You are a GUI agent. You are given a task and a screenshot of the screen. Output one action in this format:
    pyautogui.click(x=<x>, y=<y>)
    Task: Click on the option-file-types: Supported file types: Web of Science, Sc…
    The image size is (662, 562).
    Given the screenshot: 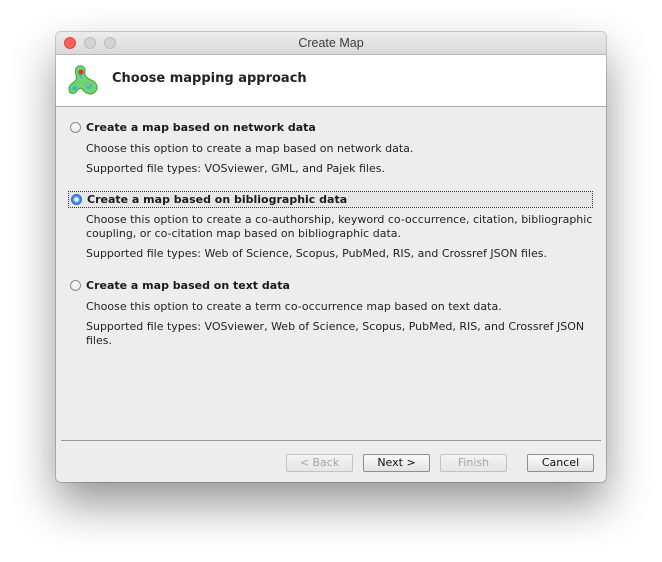 What is the action you would take?
    pyautogui.click(x=316, y=253)
    